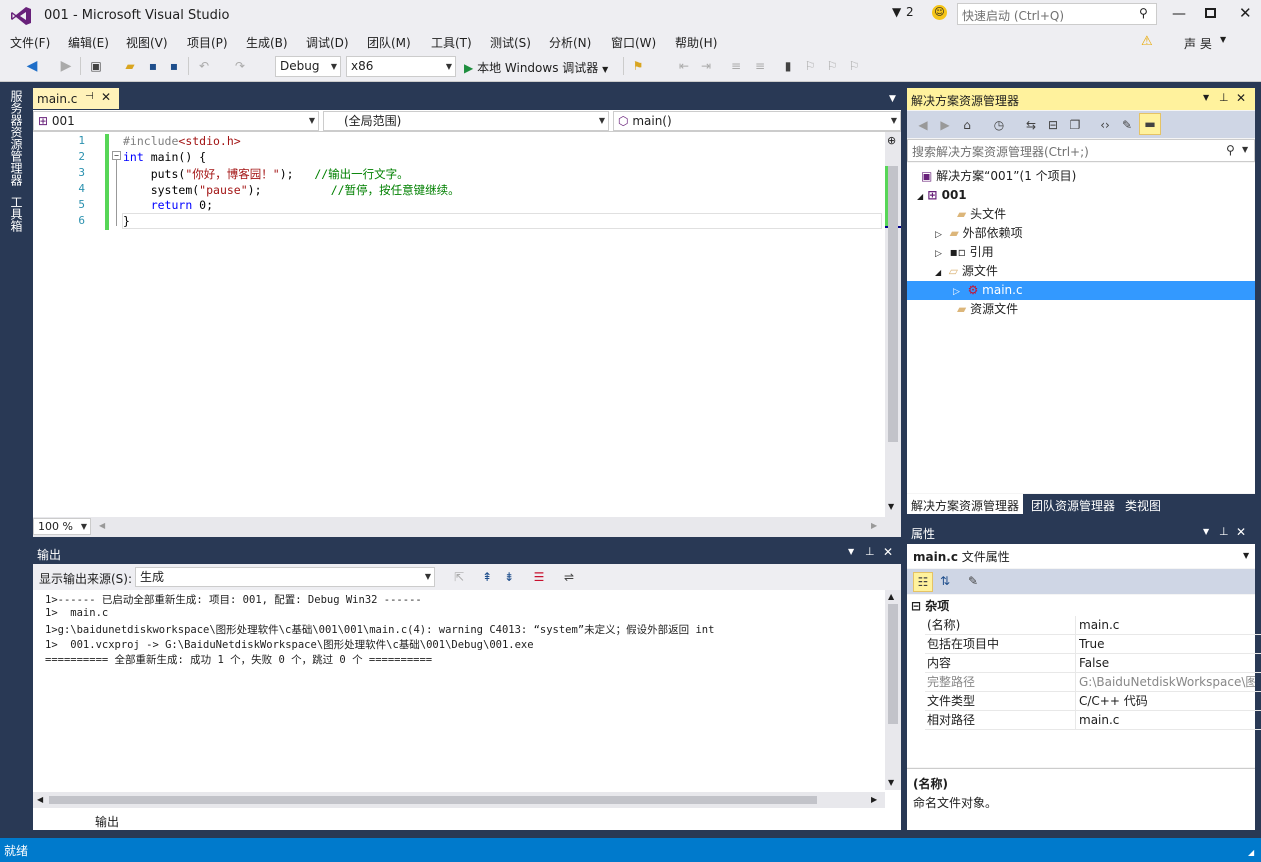 This screenshot has height=862, width=1261. I want to click on menu-debug: 调试(D), so click(327, 42).